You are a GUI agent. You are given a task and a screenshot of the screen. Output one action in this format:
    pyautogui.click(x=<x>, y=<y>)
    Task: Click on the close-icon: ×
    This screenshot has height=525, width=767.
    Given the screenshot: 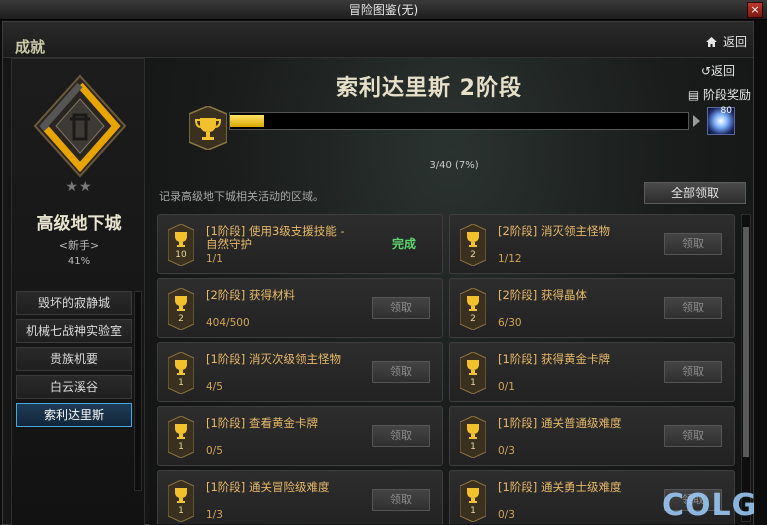 What is the action you would take?
    pyautogui.click(x=755, y=10)
    